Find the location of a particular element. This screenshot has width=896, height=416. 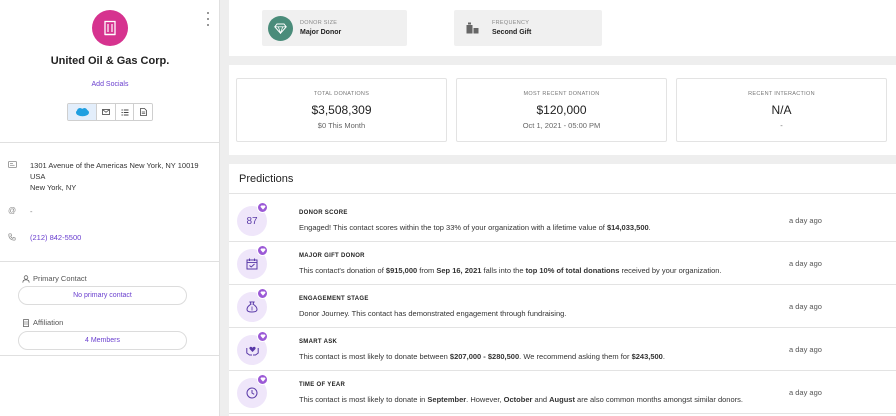

prediction-title: MAJOR GIFT DONOR is located at coordinates (332, 256).